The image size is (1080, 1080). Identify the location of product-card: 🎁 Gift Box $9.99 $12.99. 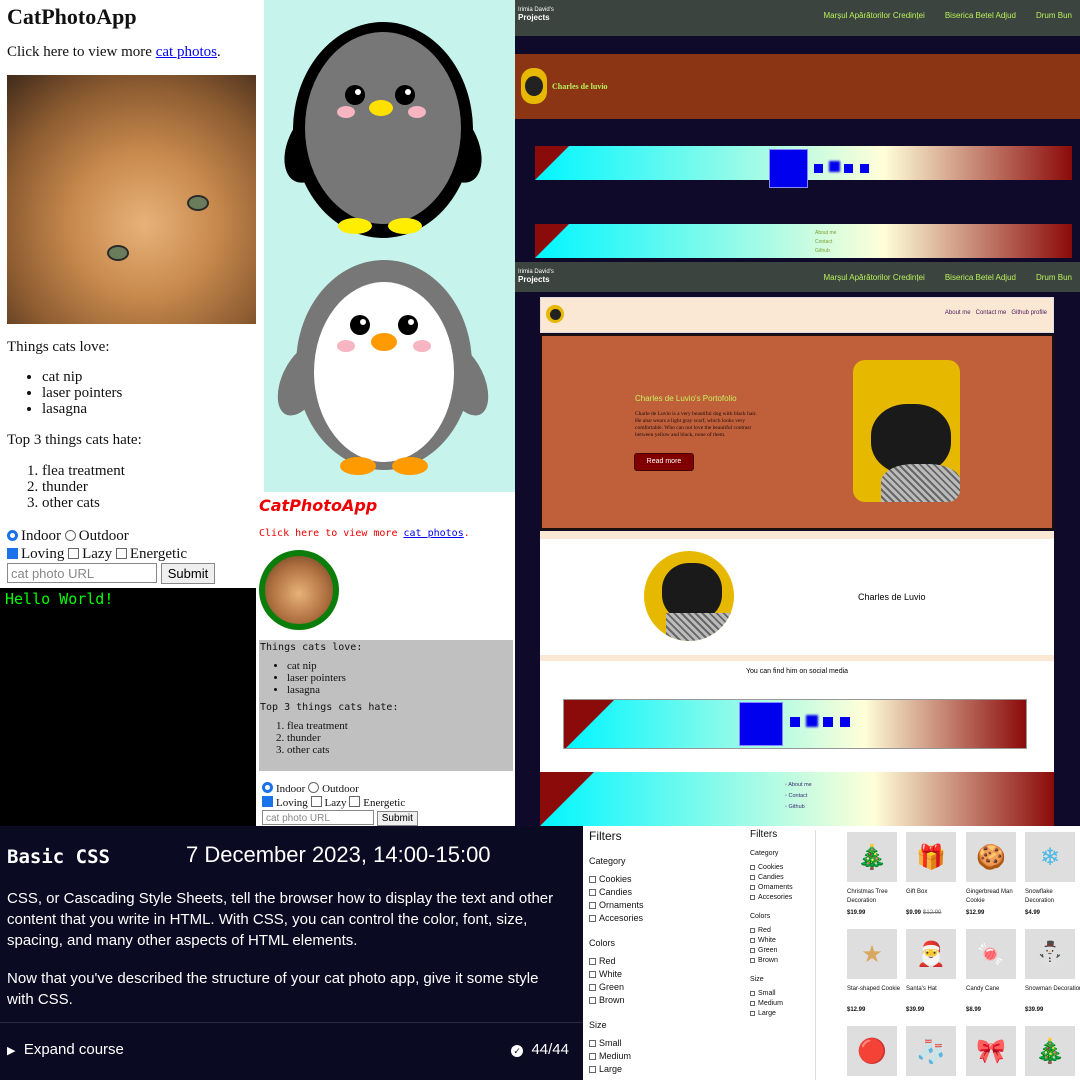
(935, 874).